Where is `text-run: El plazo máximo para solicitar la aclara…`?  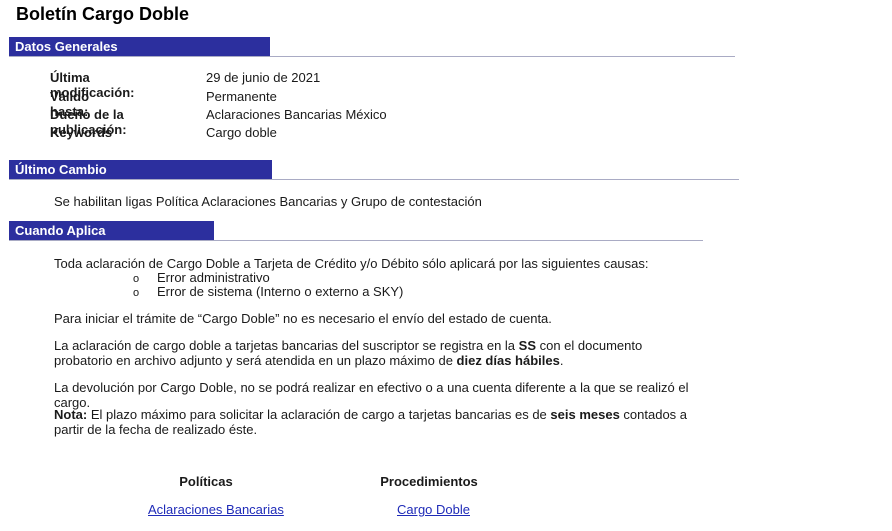
text-run: El plazo máximo para solicitar la aclara… is located at coordinates (319, 414).